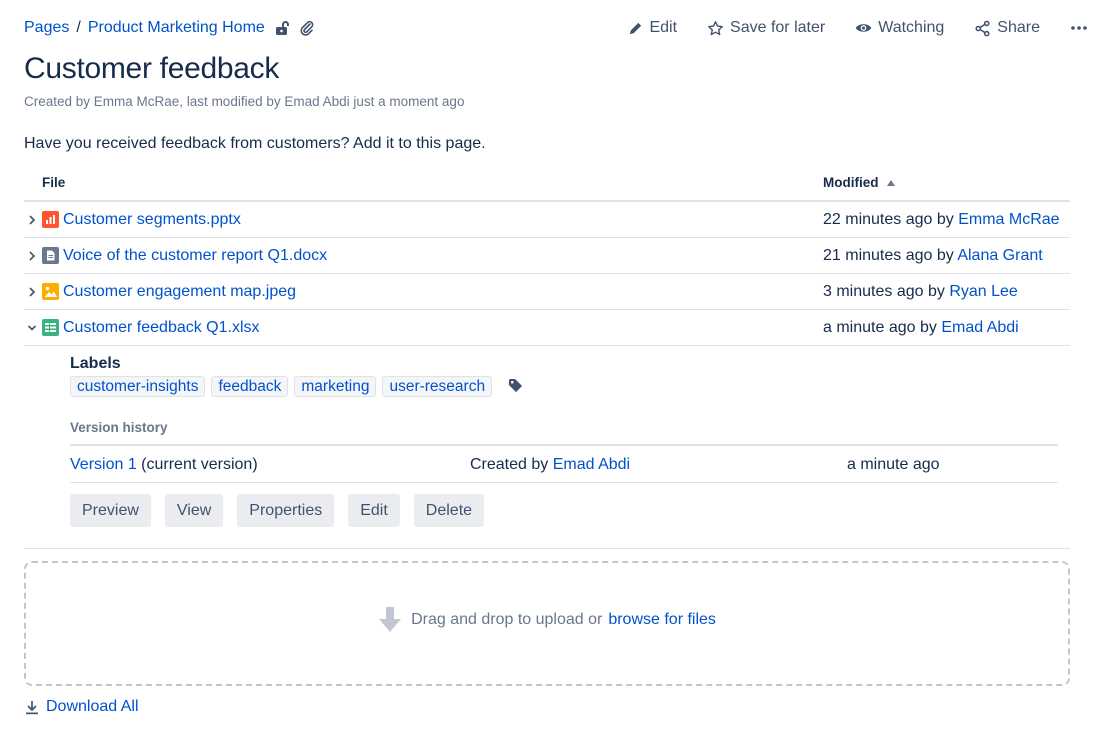  I want to click on breadcrumb: Pages / Product Marketing Home, so click(169, 28).